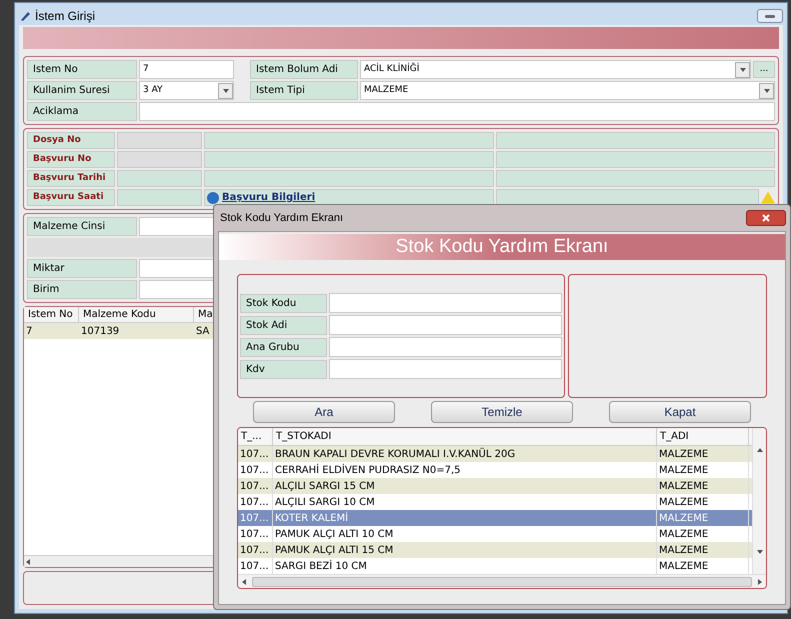 This screenshot has height=619, width=791. What do you see at coordinates (495, 502) in the screenshot?
I see `grid-row: 107... ALÇILI SARGI 10 CM MALZEME` at bounding box center [495, 502].